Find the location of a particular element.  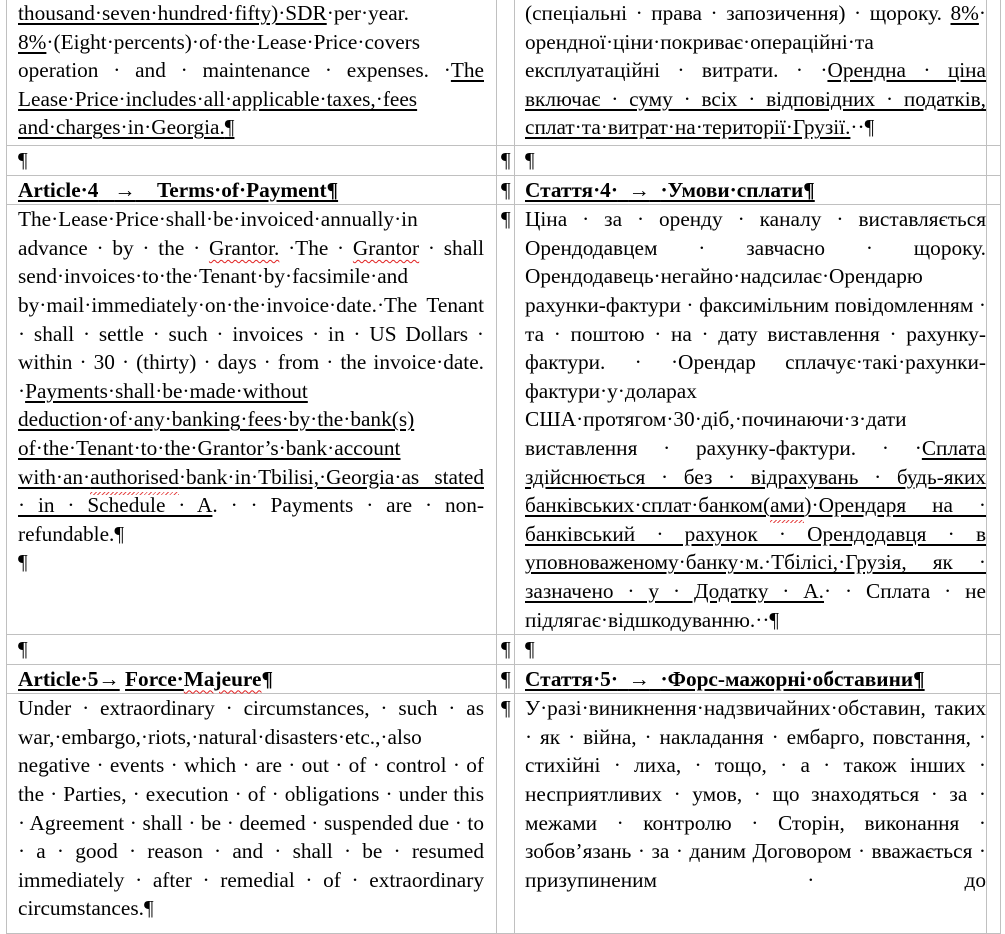

cell-en-article5-heading: Article·5→ Force·Majeure¶ is located at coordinates (251, 679).